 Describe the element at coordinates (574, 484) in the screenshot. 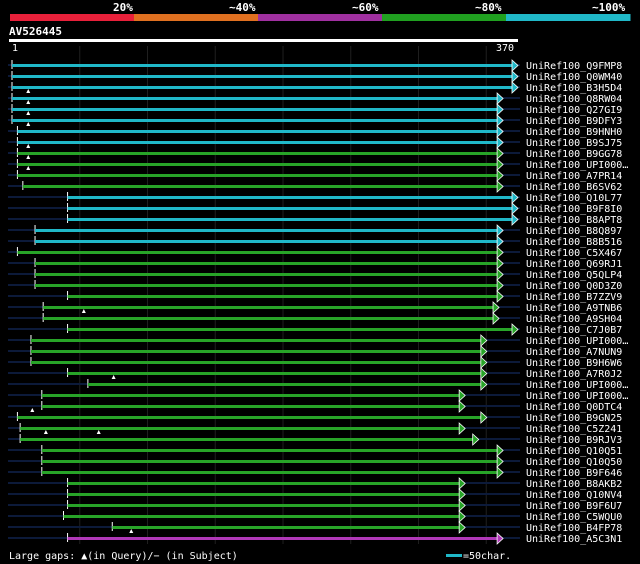

I see `hit-label: UniRef100_B8AKB2` at that location.